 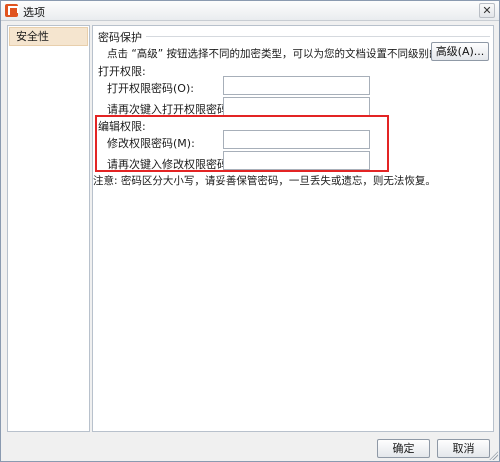 I want to click on resize-grip, so click(x=493, y=455).